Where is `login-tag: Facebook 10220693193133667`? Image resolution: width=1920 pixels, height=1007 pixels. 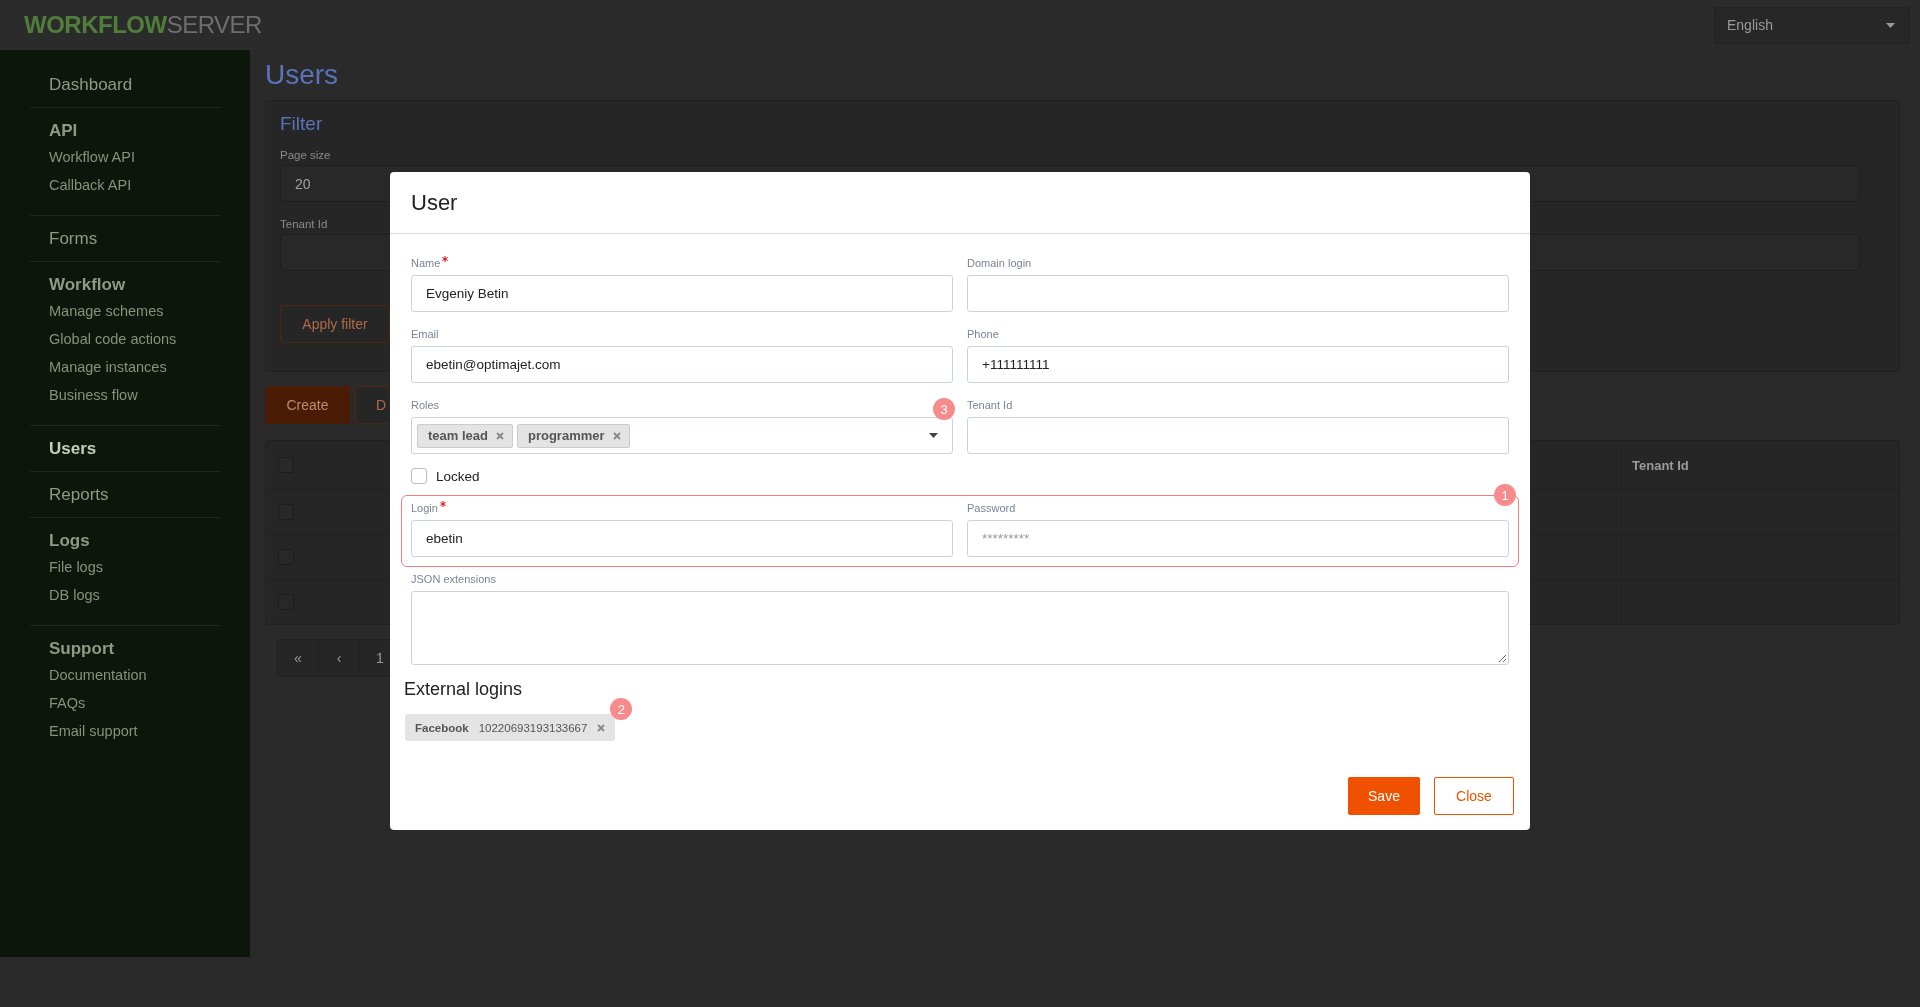
login-tag: Facebook 10220693193133667 is located at coordinates (510, 727).